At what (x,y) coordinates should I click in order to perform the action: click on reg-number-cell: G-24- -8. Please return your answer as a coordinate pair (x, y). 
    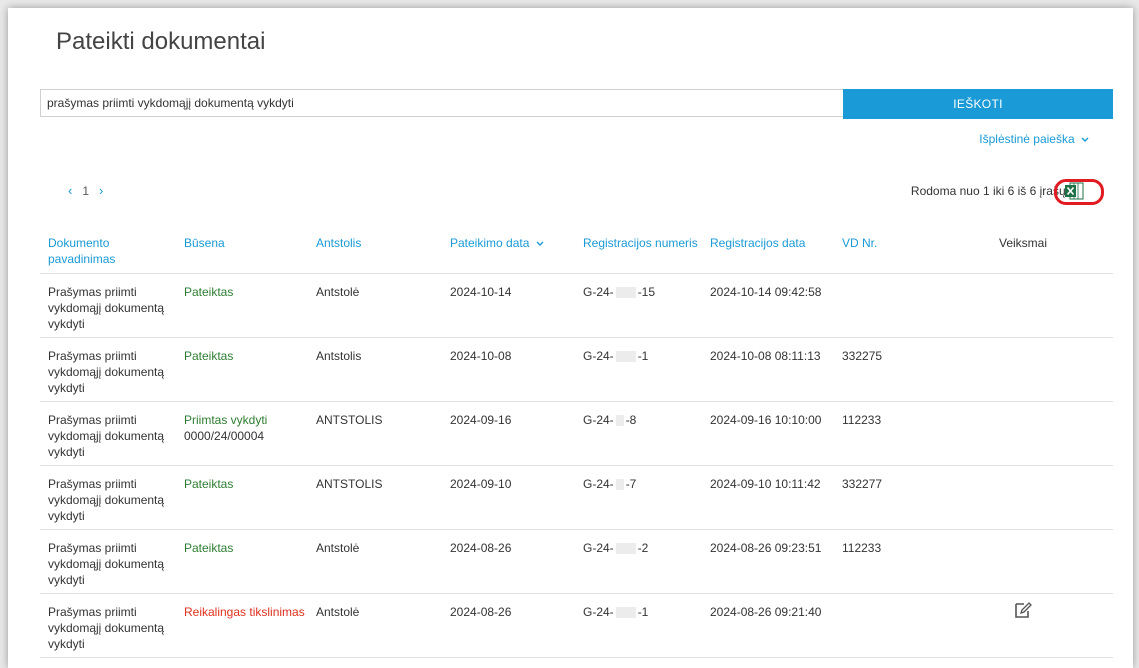
    Looking at the image, I should click on (640, 438).